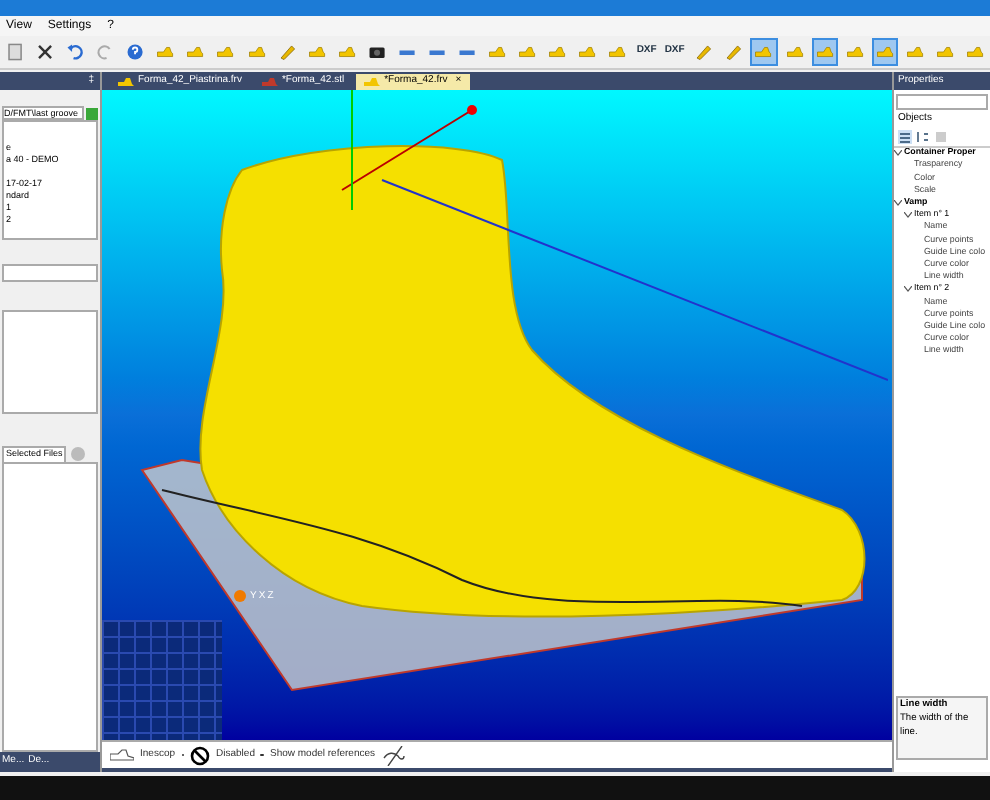 This screenshot has width=990, height=800. What do you see at coordinates (942, 102) in the screenshot?
I see `object-dropdown` at bounding box center [942, 102].